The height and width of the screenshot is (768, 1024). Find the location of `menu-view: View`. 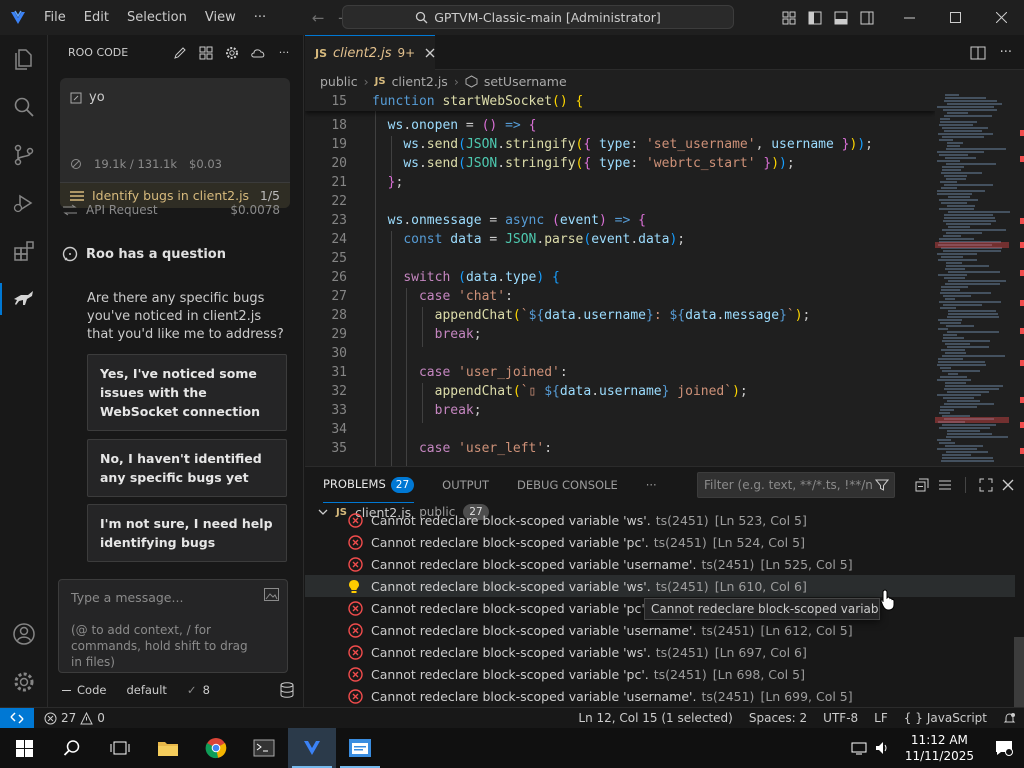

menu-view: View is located at coordinates (220, 17).